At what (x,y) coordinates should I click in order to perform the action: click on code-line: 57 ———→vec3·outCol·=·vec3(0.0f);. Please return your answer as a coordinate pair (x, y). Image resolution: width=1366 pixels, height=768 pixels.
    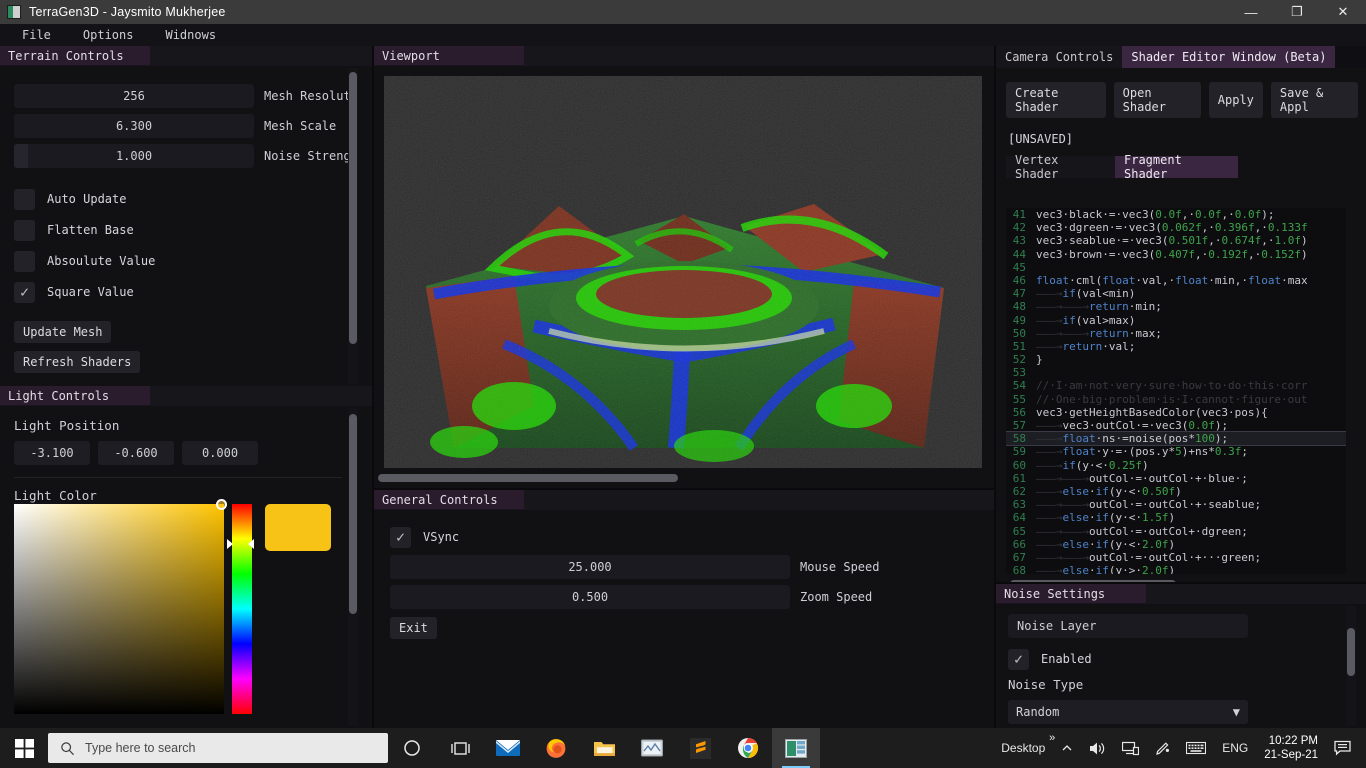
    Looking at the image, I should click on (1176, 425).